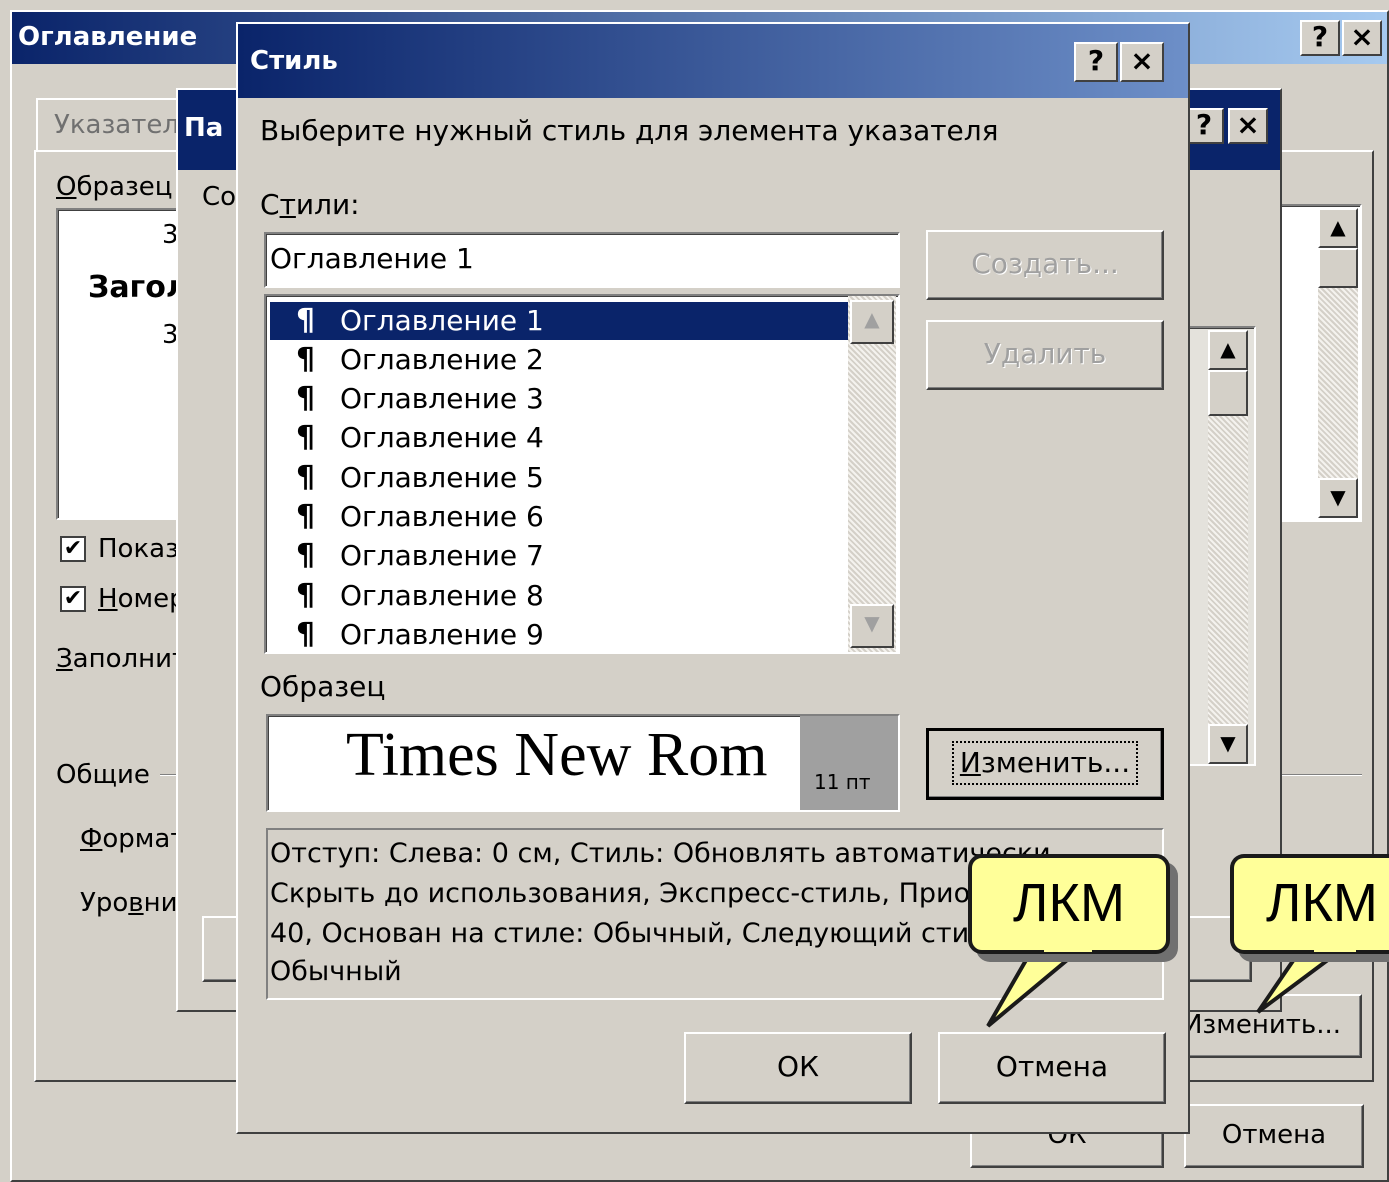 The image size is (1389, 1182). Describe the element at coordinates (1068, 948) in the screenshot. I see `callout-left-join` at that location.